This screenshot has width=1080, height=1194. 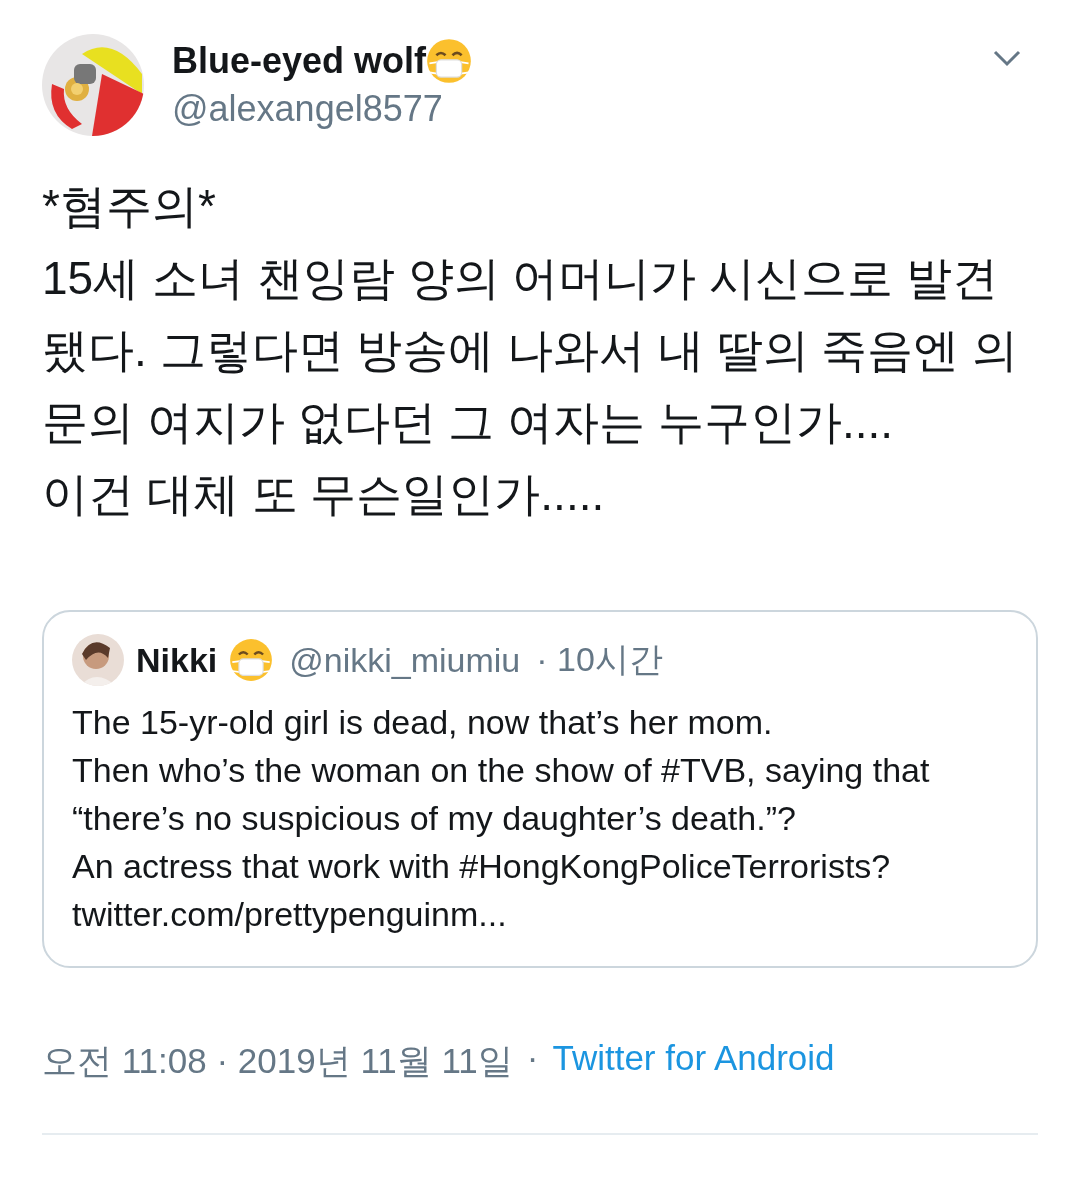 I want to click on quoted-text: “there’s no suspicious of my daughter’s death.”?, so click(x=434, y=818).